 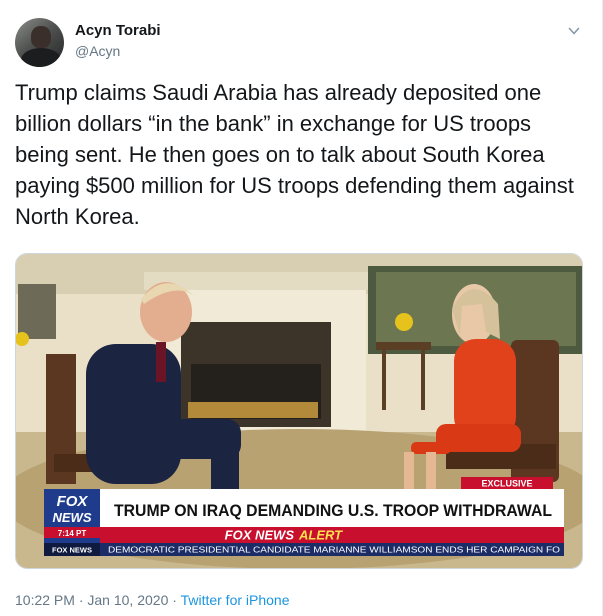 I want to click on chevron-down-icon, so click(x=574, y=31).